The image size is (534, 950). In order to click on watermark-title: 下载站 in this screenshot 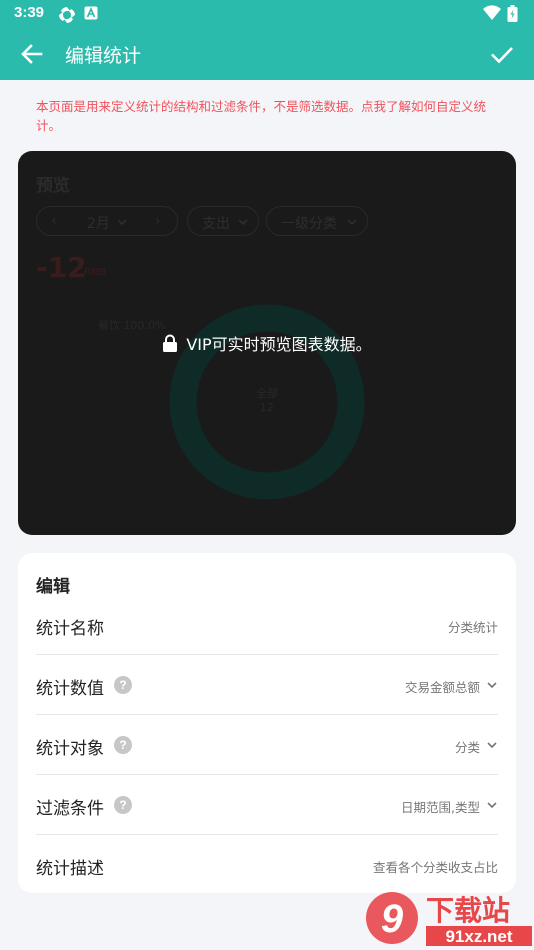, I will do `click(468, 910)`.